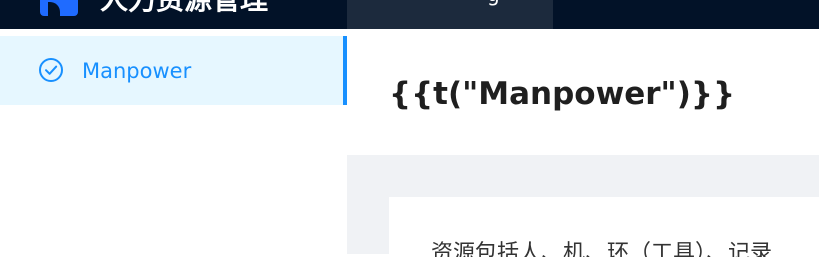 The width and height of the screenshot is (819, 257). I want to click on top-nav-tab-active: g, so click(450, 14).